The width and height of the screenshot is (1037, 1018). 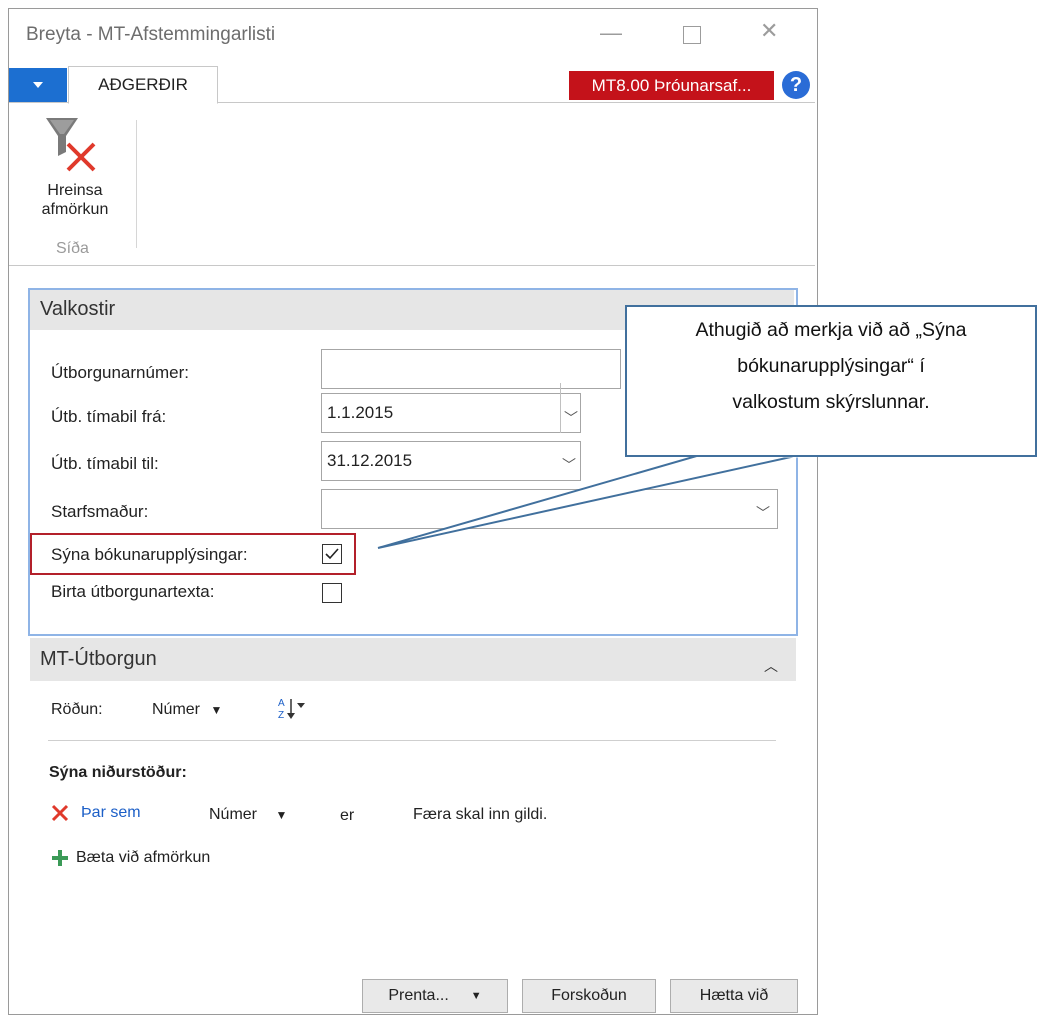 I want to click on callout-line-2: bókunarupplýsingar“ í, so click(x=831, y=366).